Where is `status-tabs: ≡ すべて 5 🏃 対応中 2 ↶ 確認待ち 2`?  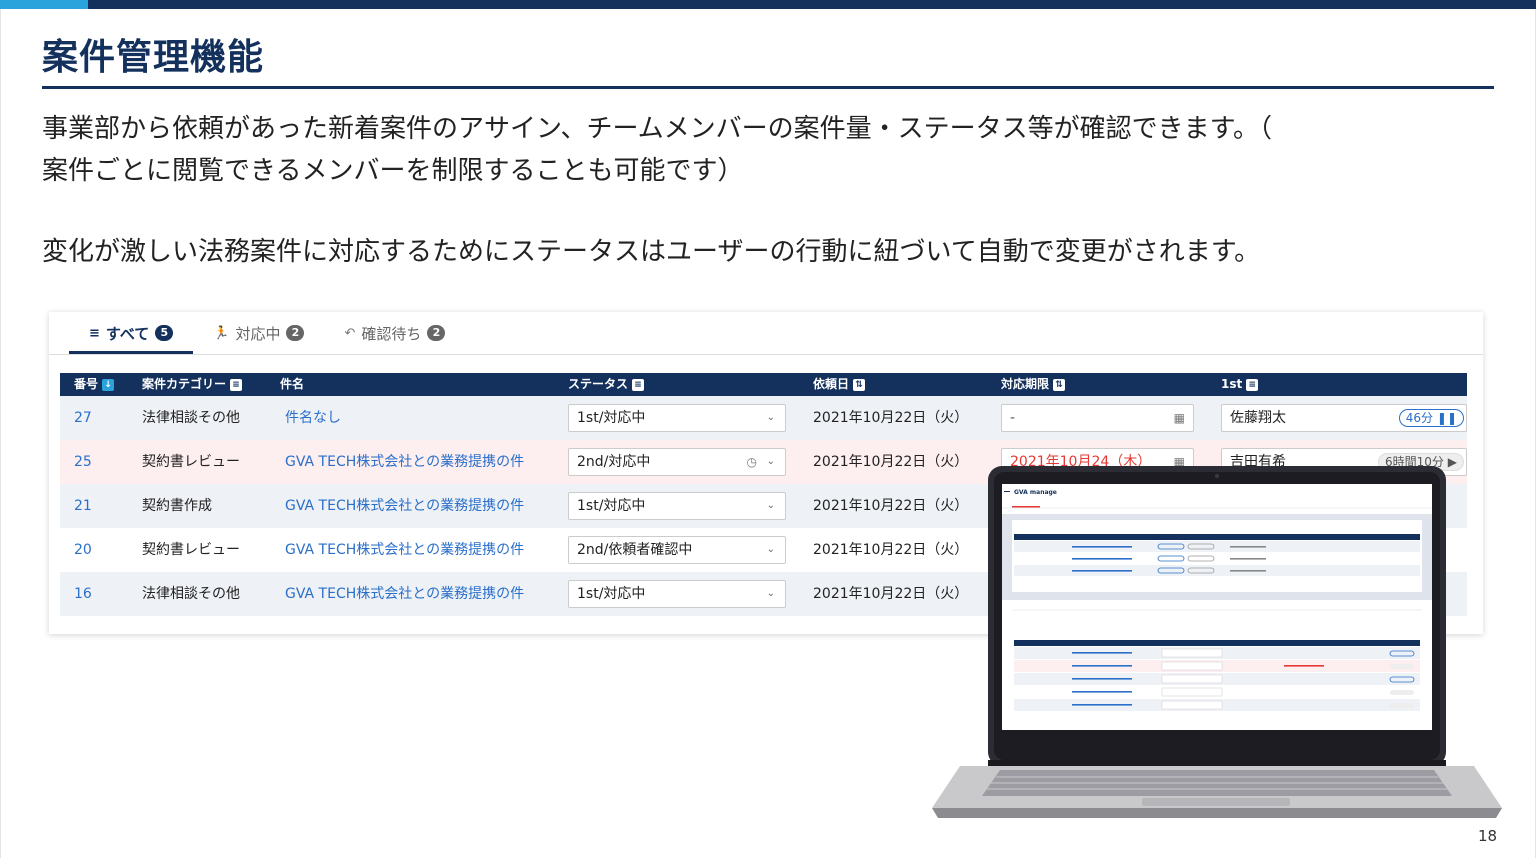 status-tabs: ≡ すべて 5 🏃 対応中 2 ↶ 確認待ち 2 is located at coordinates (267, 333).